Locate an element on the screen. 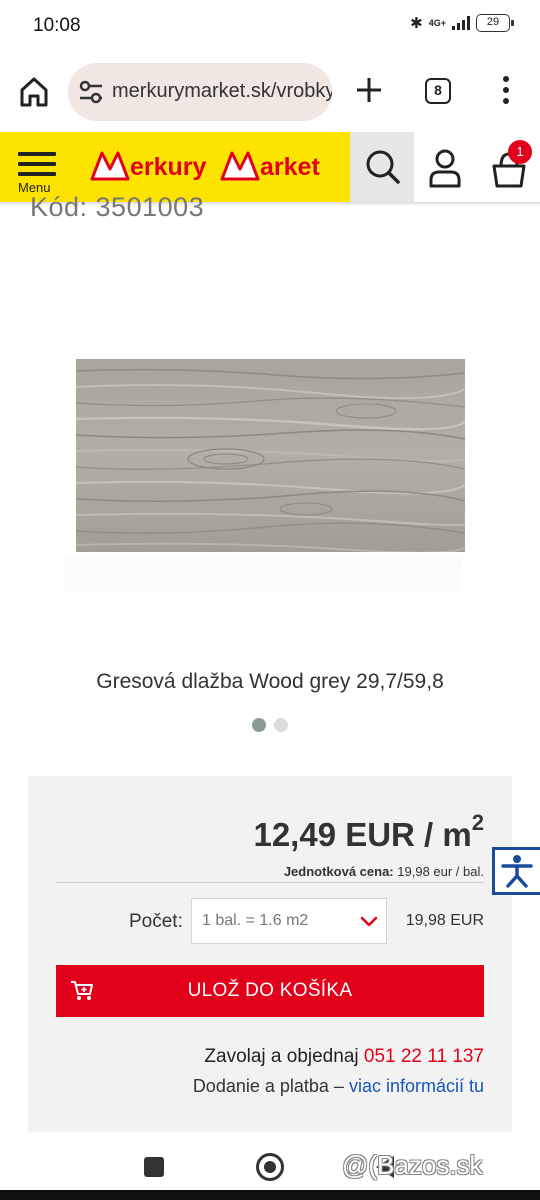  menu-icon is located at coordinates (37, 154).